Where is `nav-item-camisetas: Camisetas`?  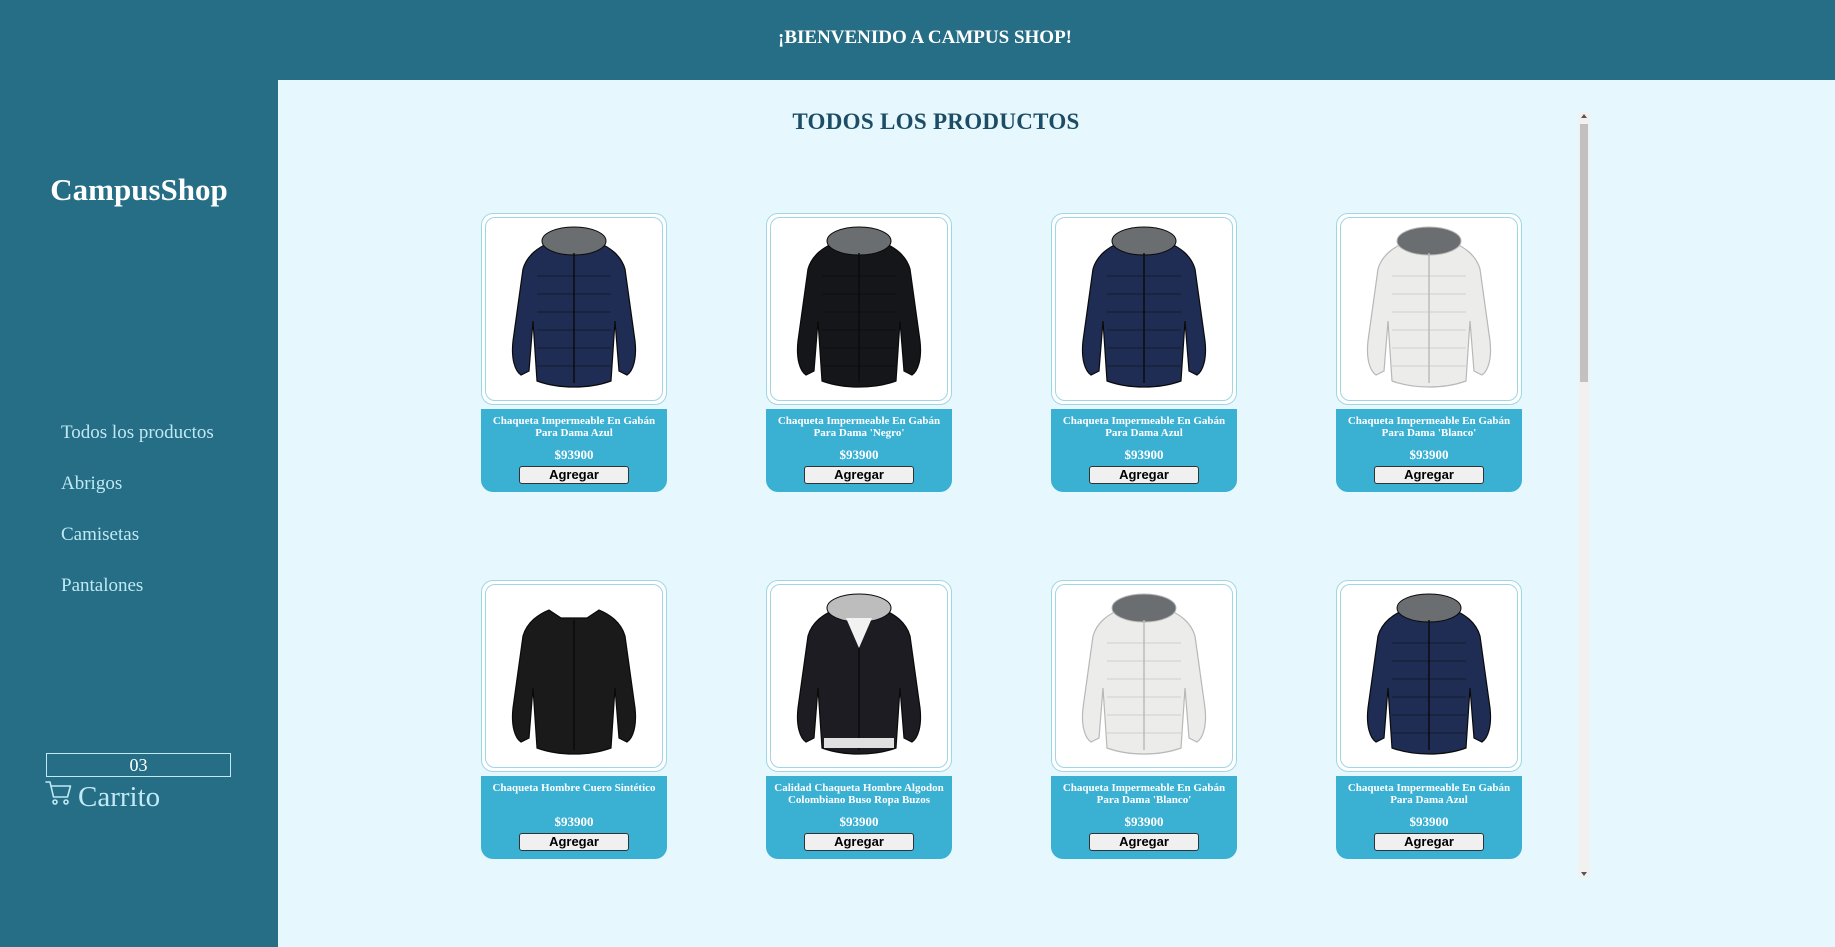 nav-item-camisetas: Camisetas is located at coordinates (100, 535).